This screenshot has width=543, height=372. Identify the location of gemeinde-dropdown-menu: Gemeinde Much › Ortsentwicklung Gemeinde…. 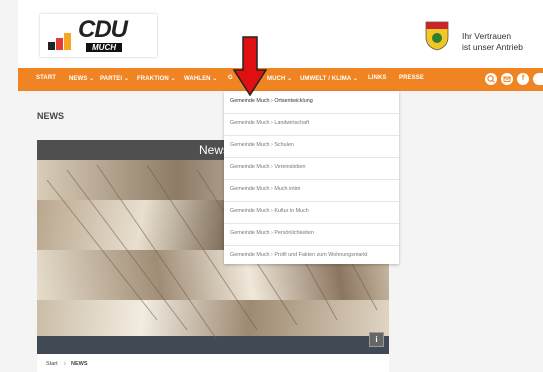
(311, 177).